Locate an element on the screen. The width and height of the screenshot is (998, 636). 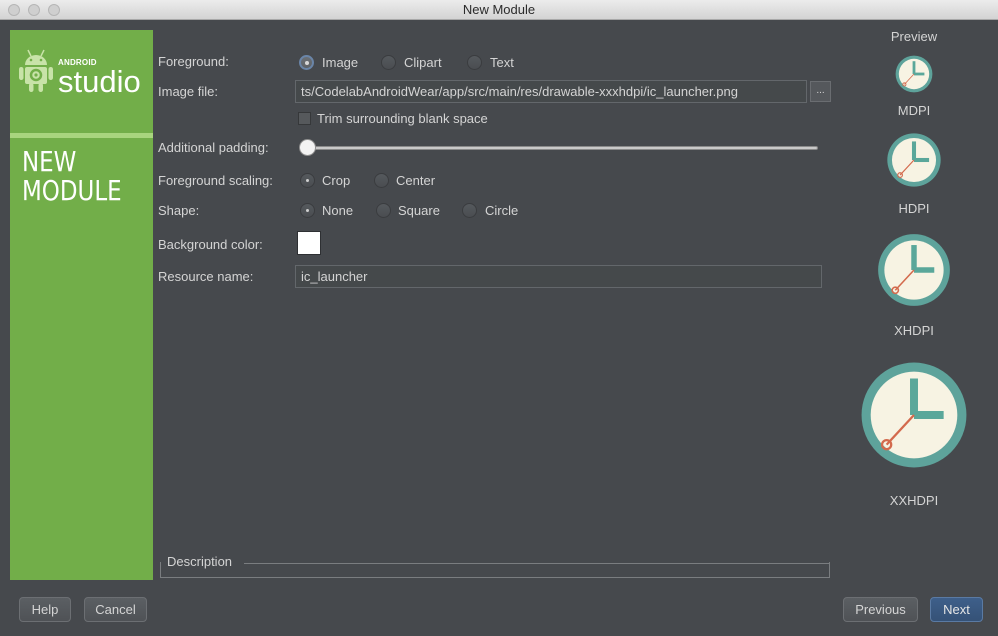
shape-circle-radio is located at coordinates (469, 210).